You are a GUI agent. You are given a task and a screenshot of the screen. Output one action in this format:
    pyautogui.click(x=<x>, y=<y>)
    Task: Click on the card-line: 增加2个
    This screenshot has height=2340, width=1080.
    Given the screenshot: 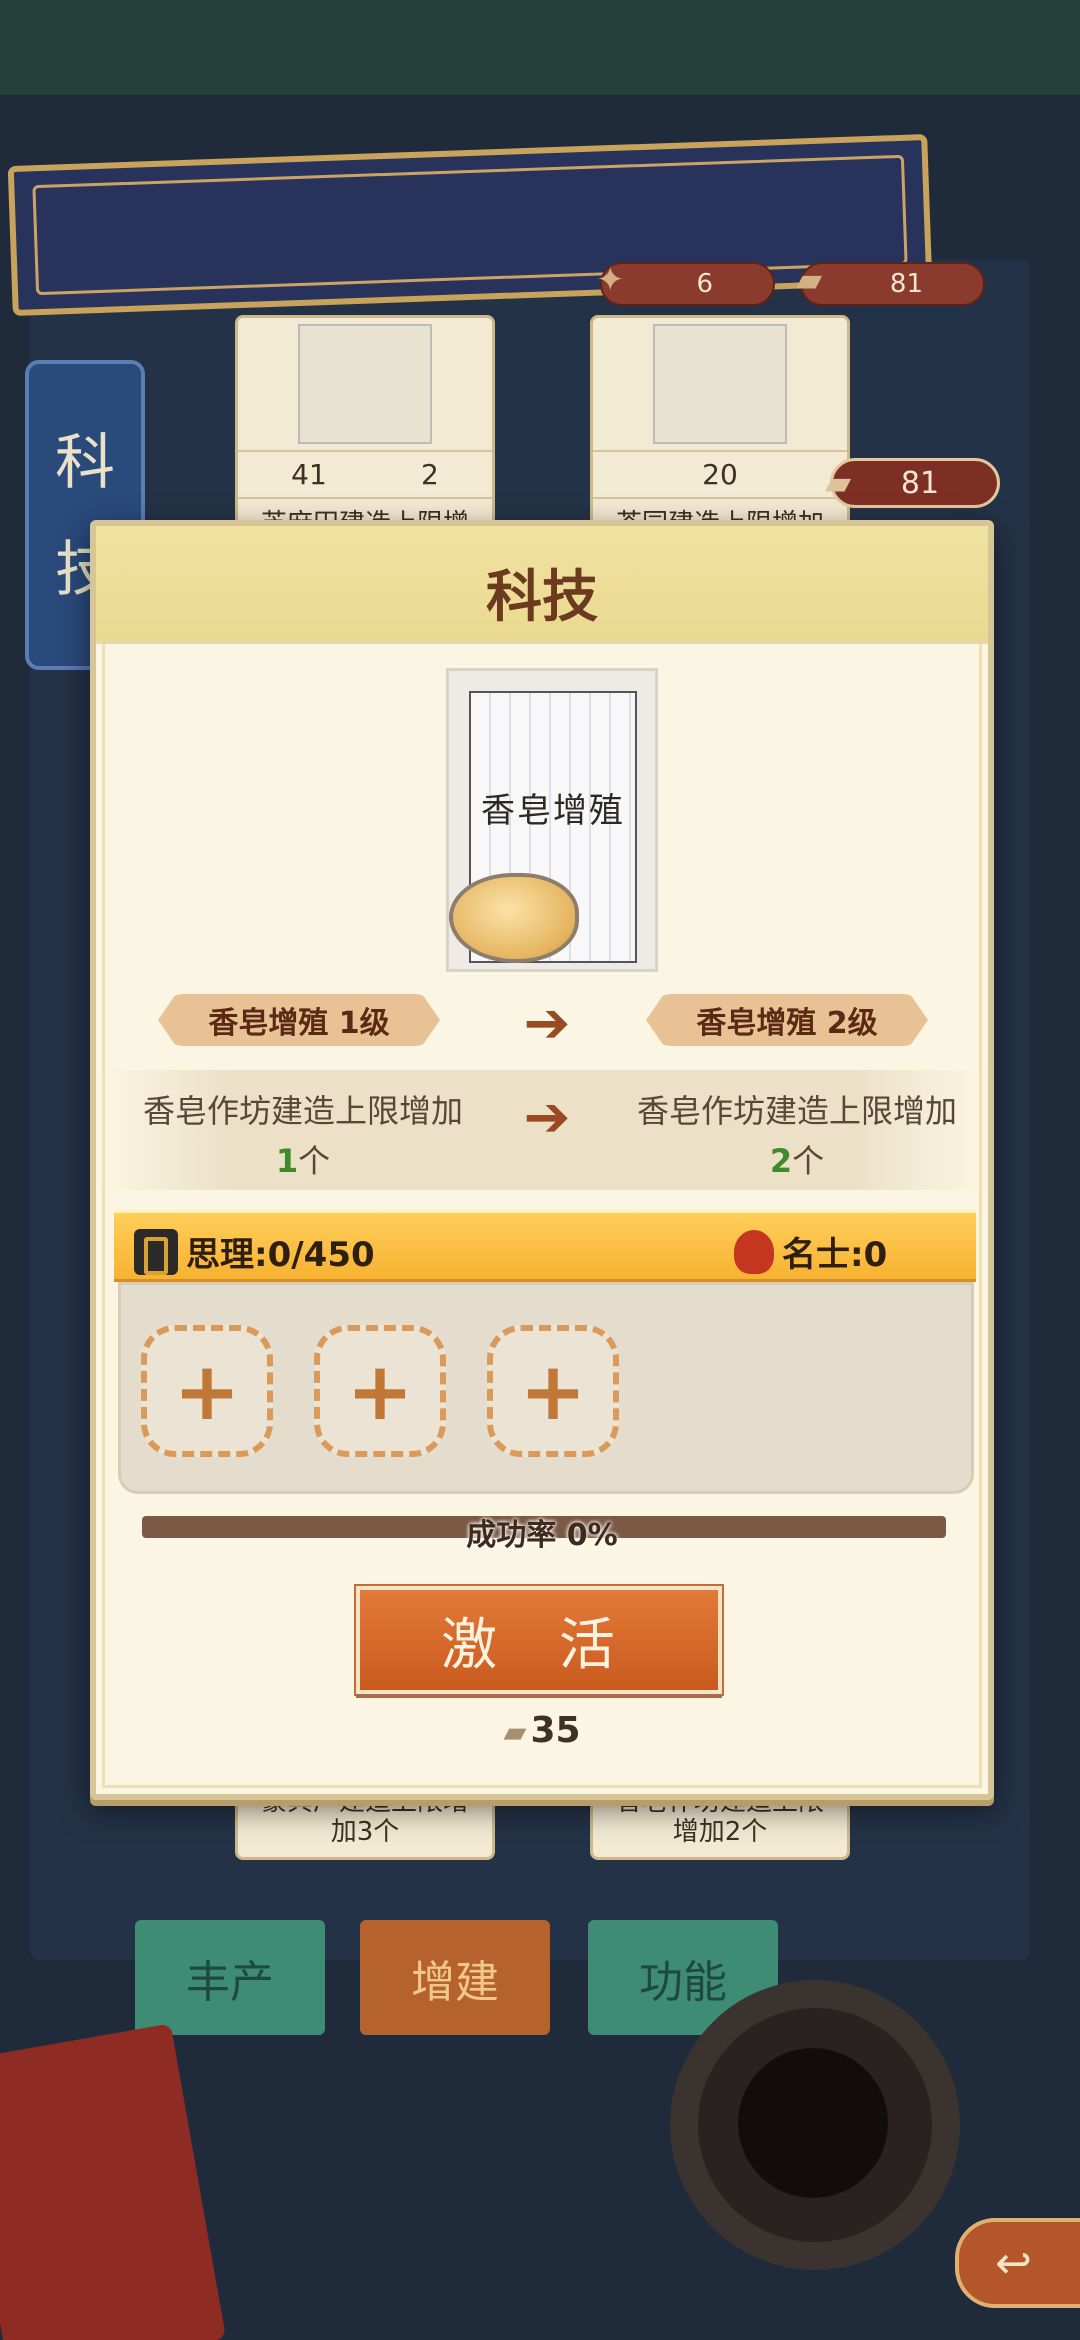 What is the action you would take?
    pyautogui.click(x=720, y=1832)
    